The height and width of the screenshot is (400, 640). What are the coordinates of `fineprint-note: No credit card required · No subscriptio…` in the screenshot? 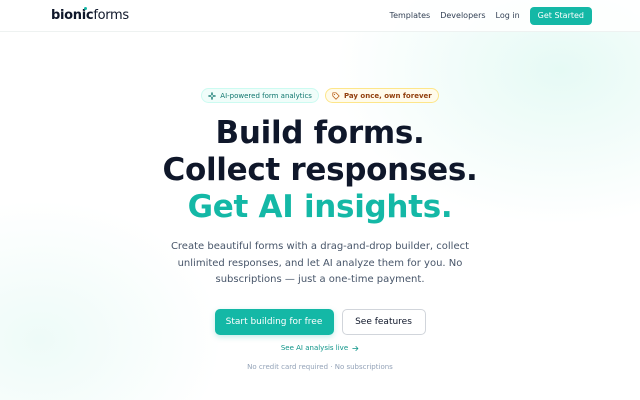 It's located at (320, 367).